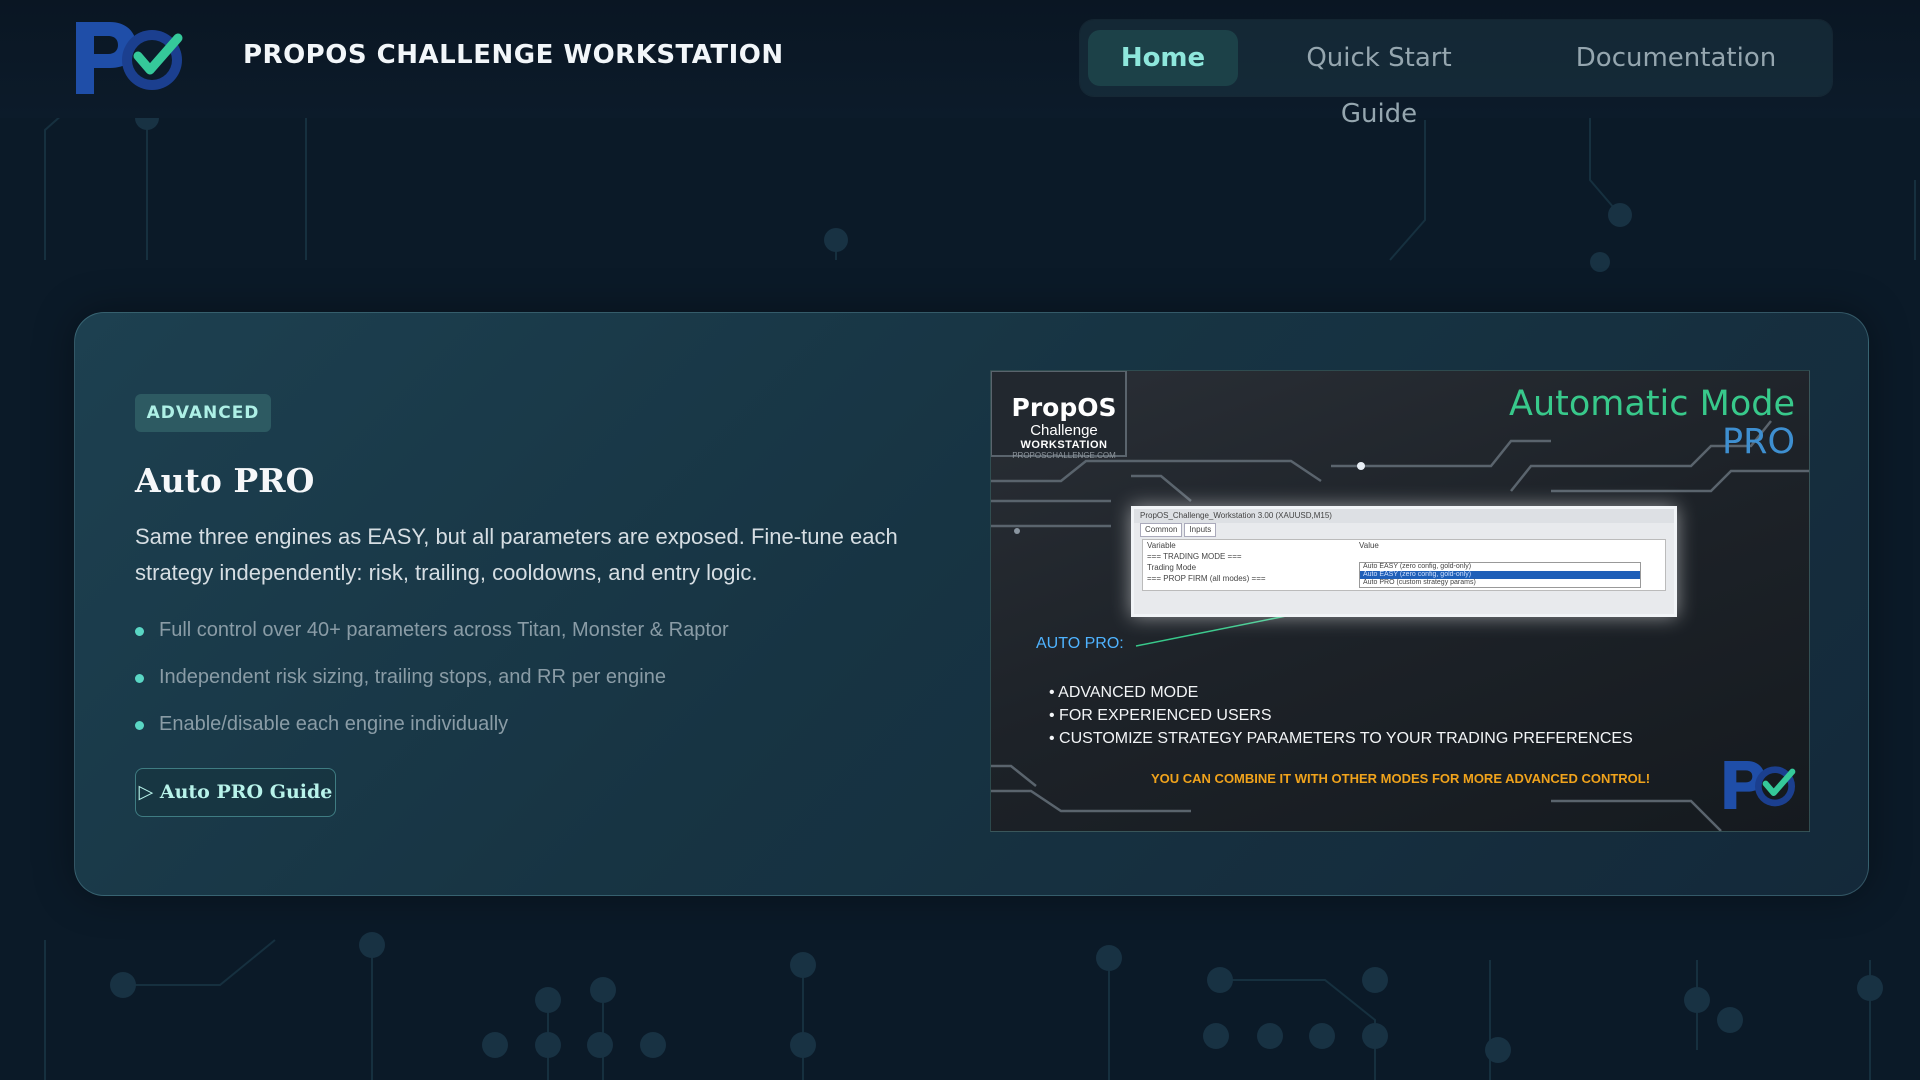 The height and width of the screenshot is (1080, 1920). Describe the element at coordinates (1759, 785) in the screenshot. I see `promo-logo-icon` at that location.